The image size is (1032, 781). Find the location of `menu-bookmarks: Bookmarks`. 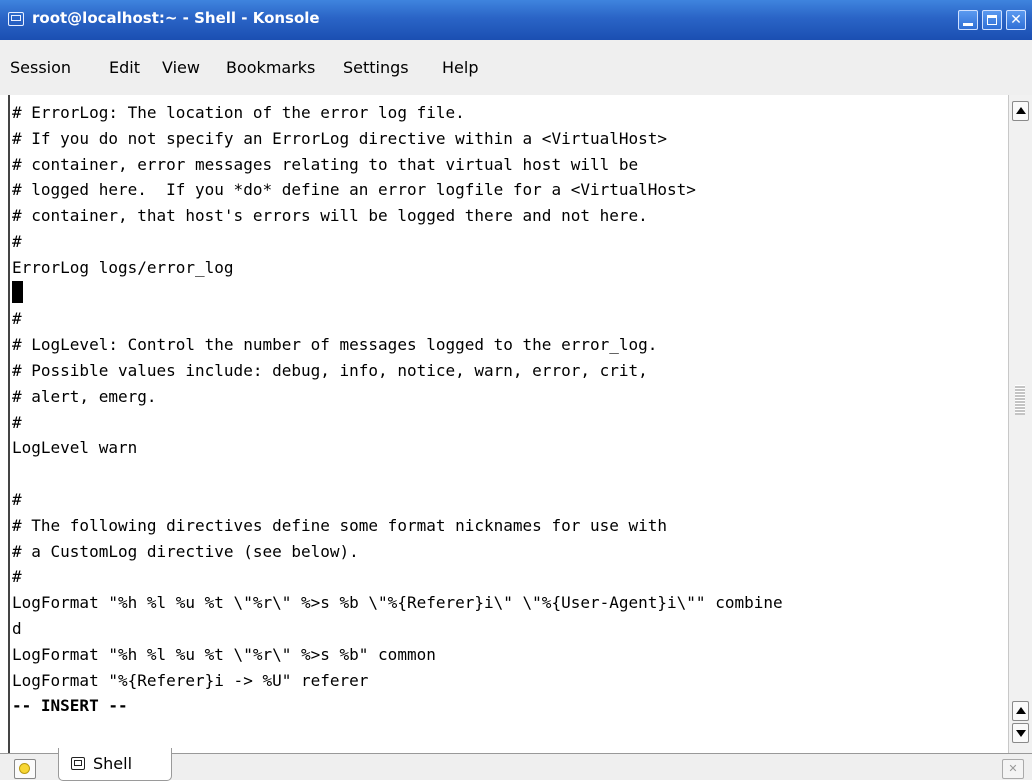

menu-bookmarks: Bookmarks is located at coordinates (270, 67).